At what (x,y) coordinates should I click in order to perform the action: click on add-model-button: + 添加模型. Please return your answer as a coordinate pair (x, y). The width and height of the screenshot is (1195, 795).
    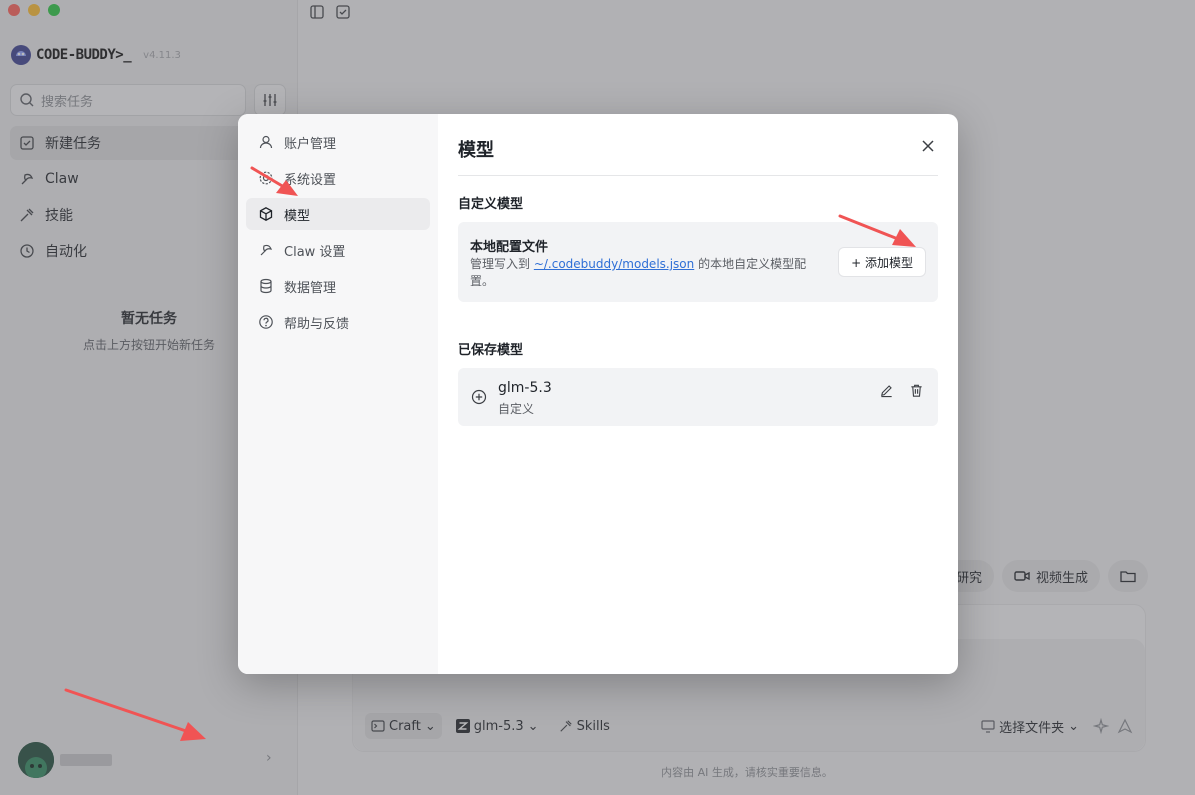
    Looking at the image, I should click on (882, 262).